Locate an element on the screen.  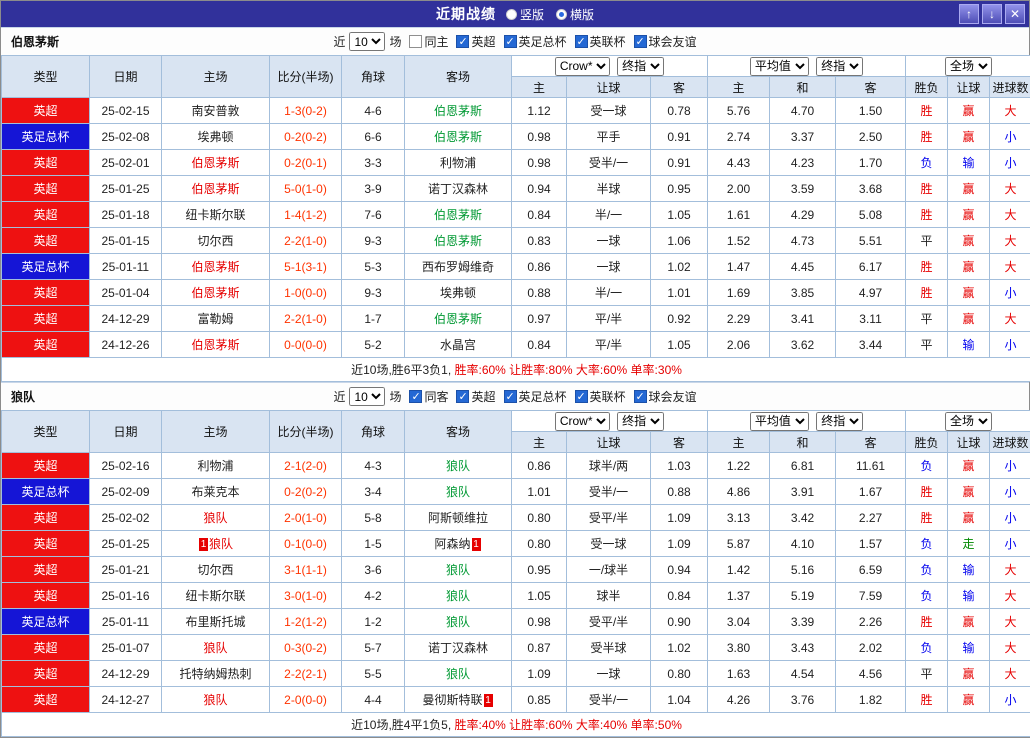
scope-header-cell: 全场 is located at coordinates (968, 66).